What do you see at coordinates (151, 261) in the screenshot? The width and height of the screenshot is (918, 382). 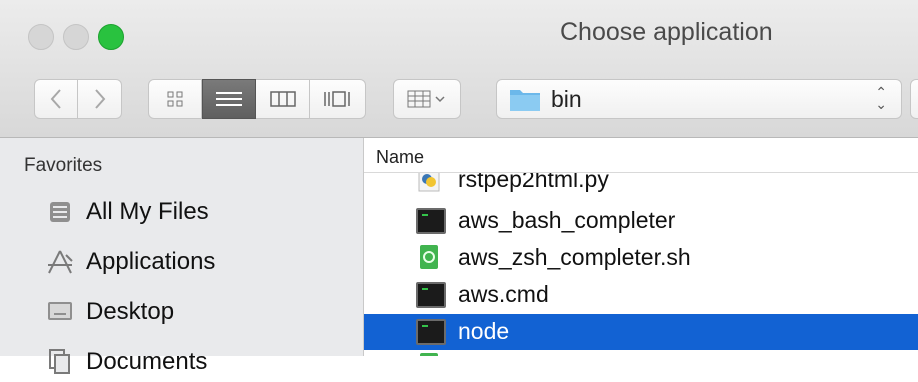 I see `sidebar-item-label: Applications` at bounding box center [151, 261].